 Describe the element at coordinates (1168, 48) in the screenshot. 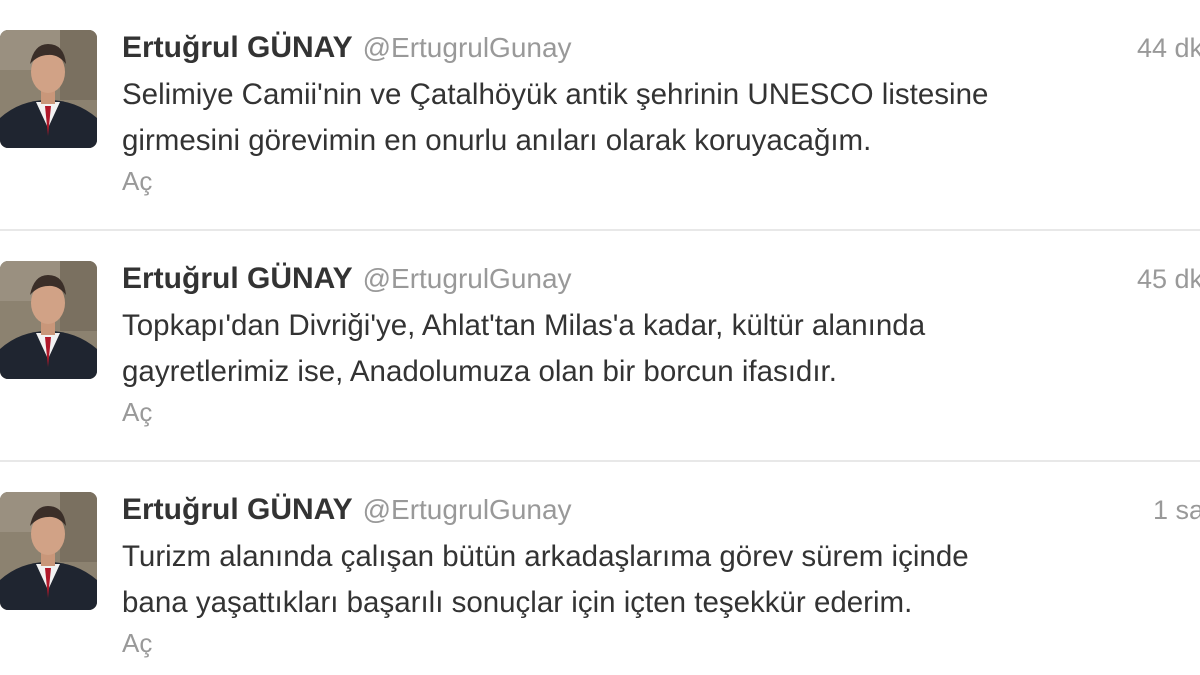

I see `tweet-timestamp: 44 dk` at that location.